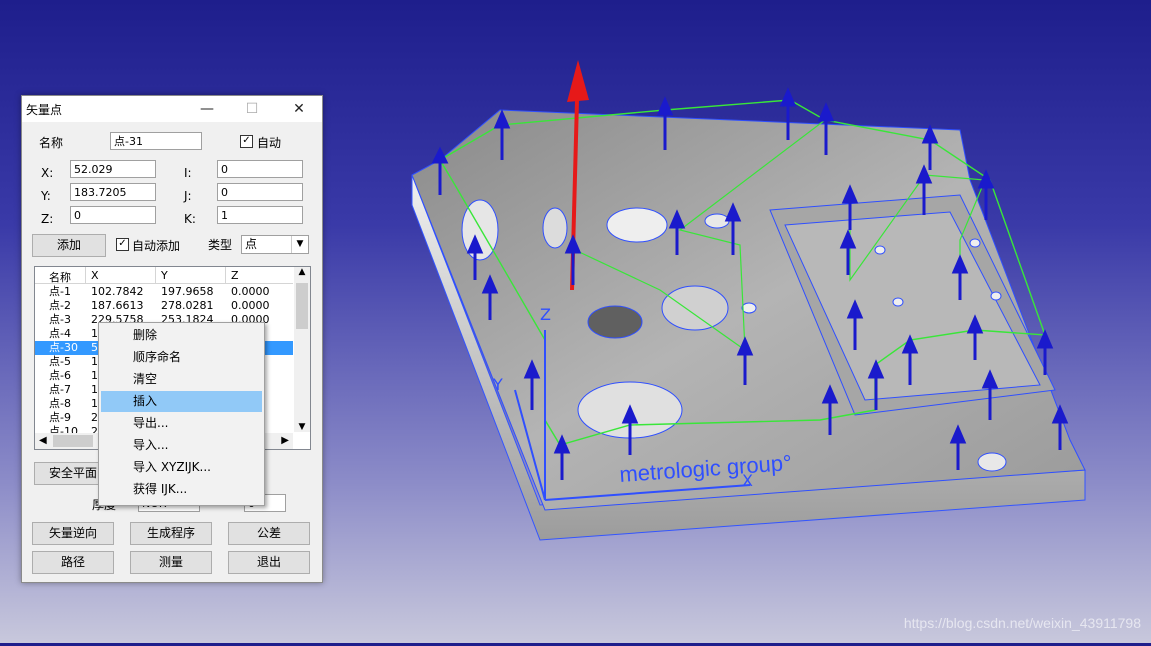 Image resolution: width=1151 pixels, height=646 pixels. I want to click on cell-y: 278.0281, so click(187, 305).